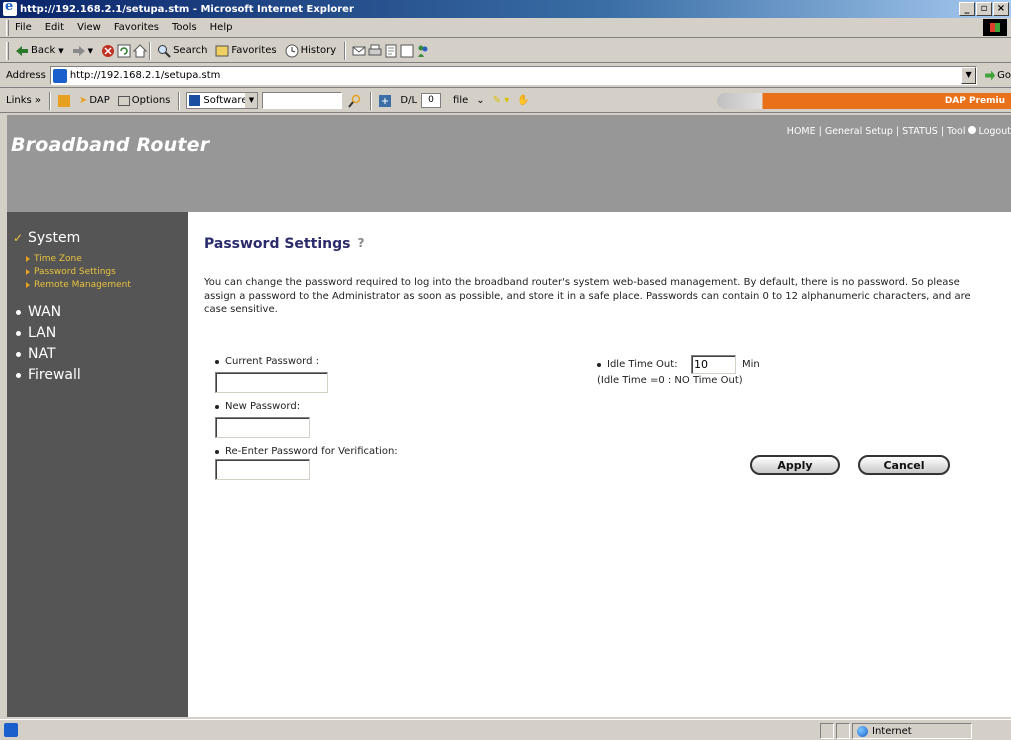  What do you see at coordinates (262, 469) in the screenshot?
I see `reenter-password-field` at bounding box center [262, 469].